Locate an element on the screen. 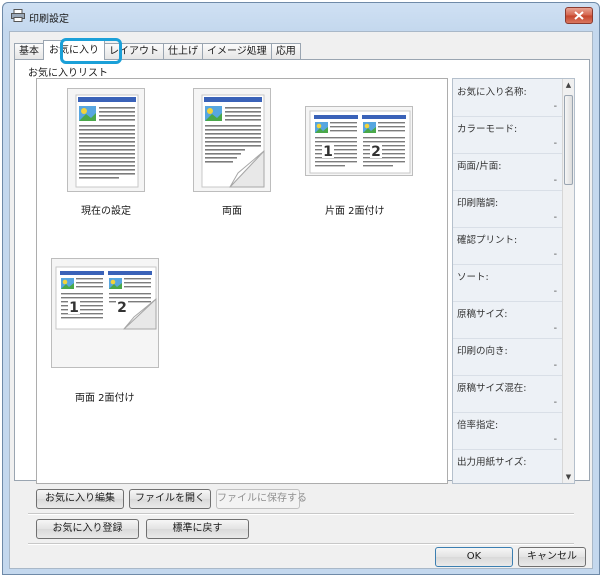  property-label: 印刷の向き: is located at coordinates (482, 351).